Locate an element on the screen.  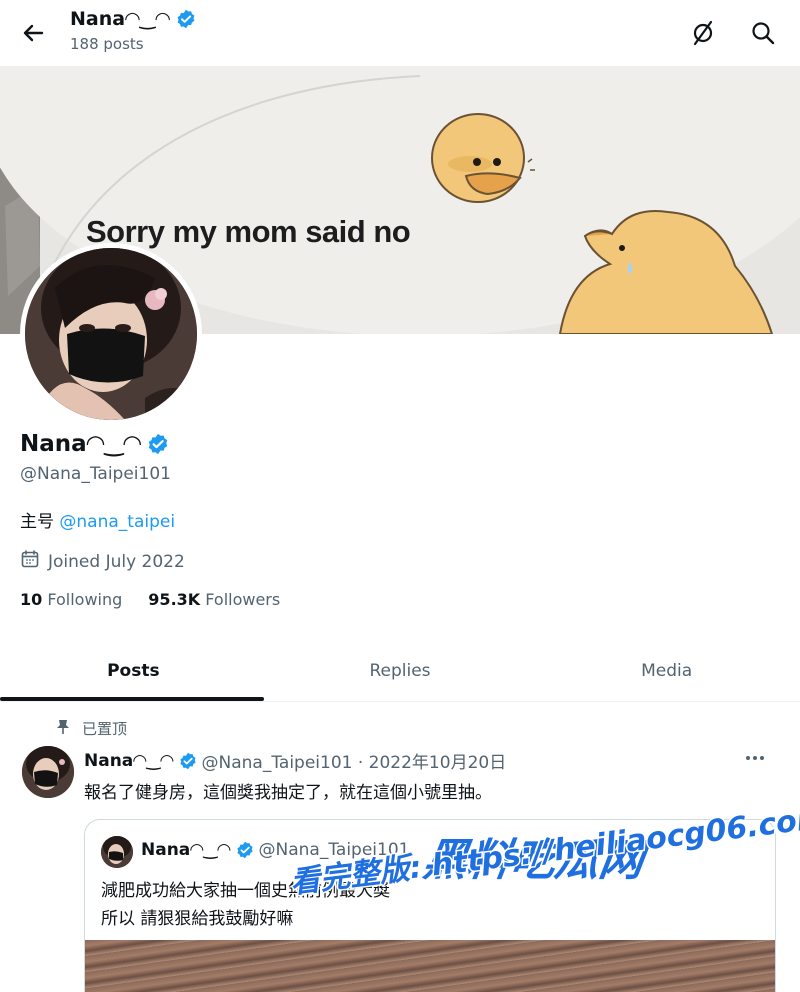
header-display-name: Nana◠‿◠ is located at coordinates (120, 19).